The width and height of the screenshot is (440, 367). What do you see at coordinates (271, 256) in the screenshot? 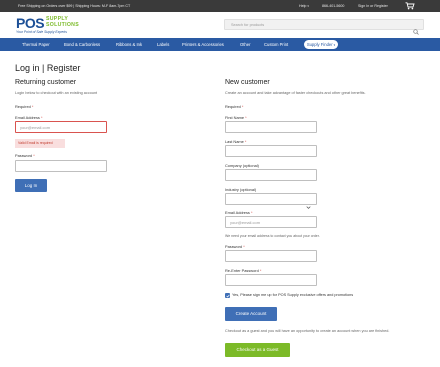
I see `register-password-field` at bounding box center [271, 256].